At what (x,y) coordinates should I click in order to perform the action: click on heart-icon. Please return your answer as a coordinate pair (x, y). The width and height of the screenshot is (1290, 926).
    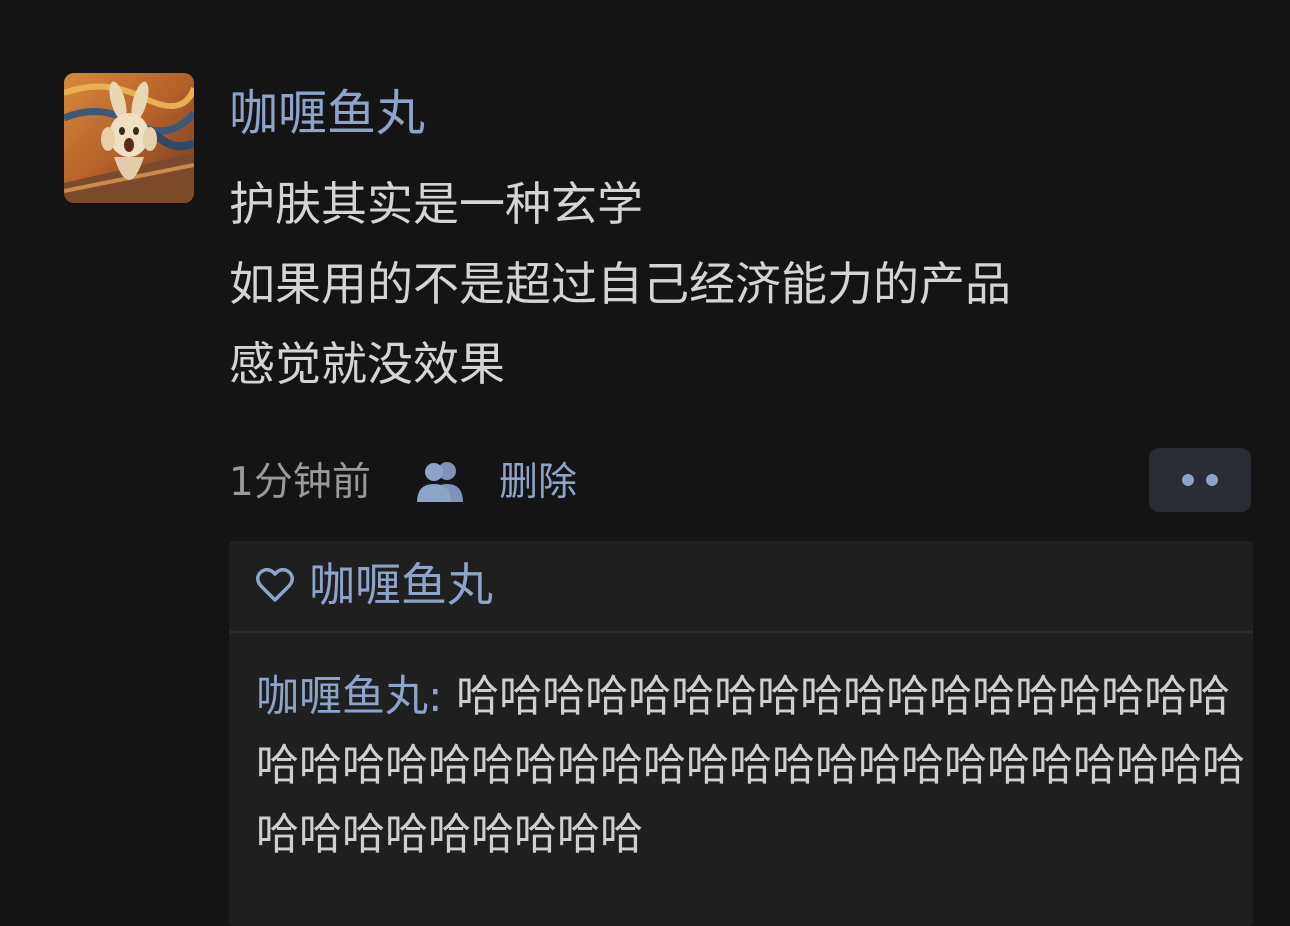
    Looking at the image, I should click on (275, 585).